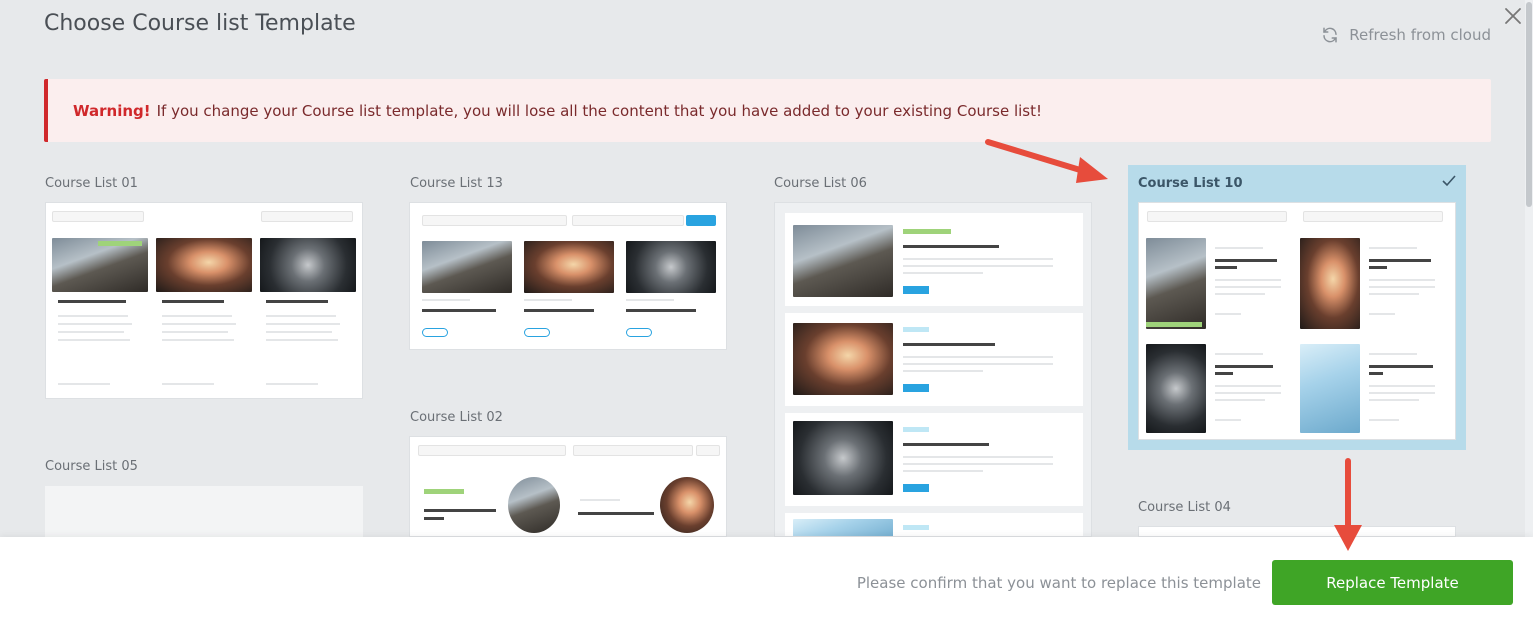 This screenshot has width=1533, height=626. I want to click on template-label-course-list-02: Course List 02, so click(456, 417).